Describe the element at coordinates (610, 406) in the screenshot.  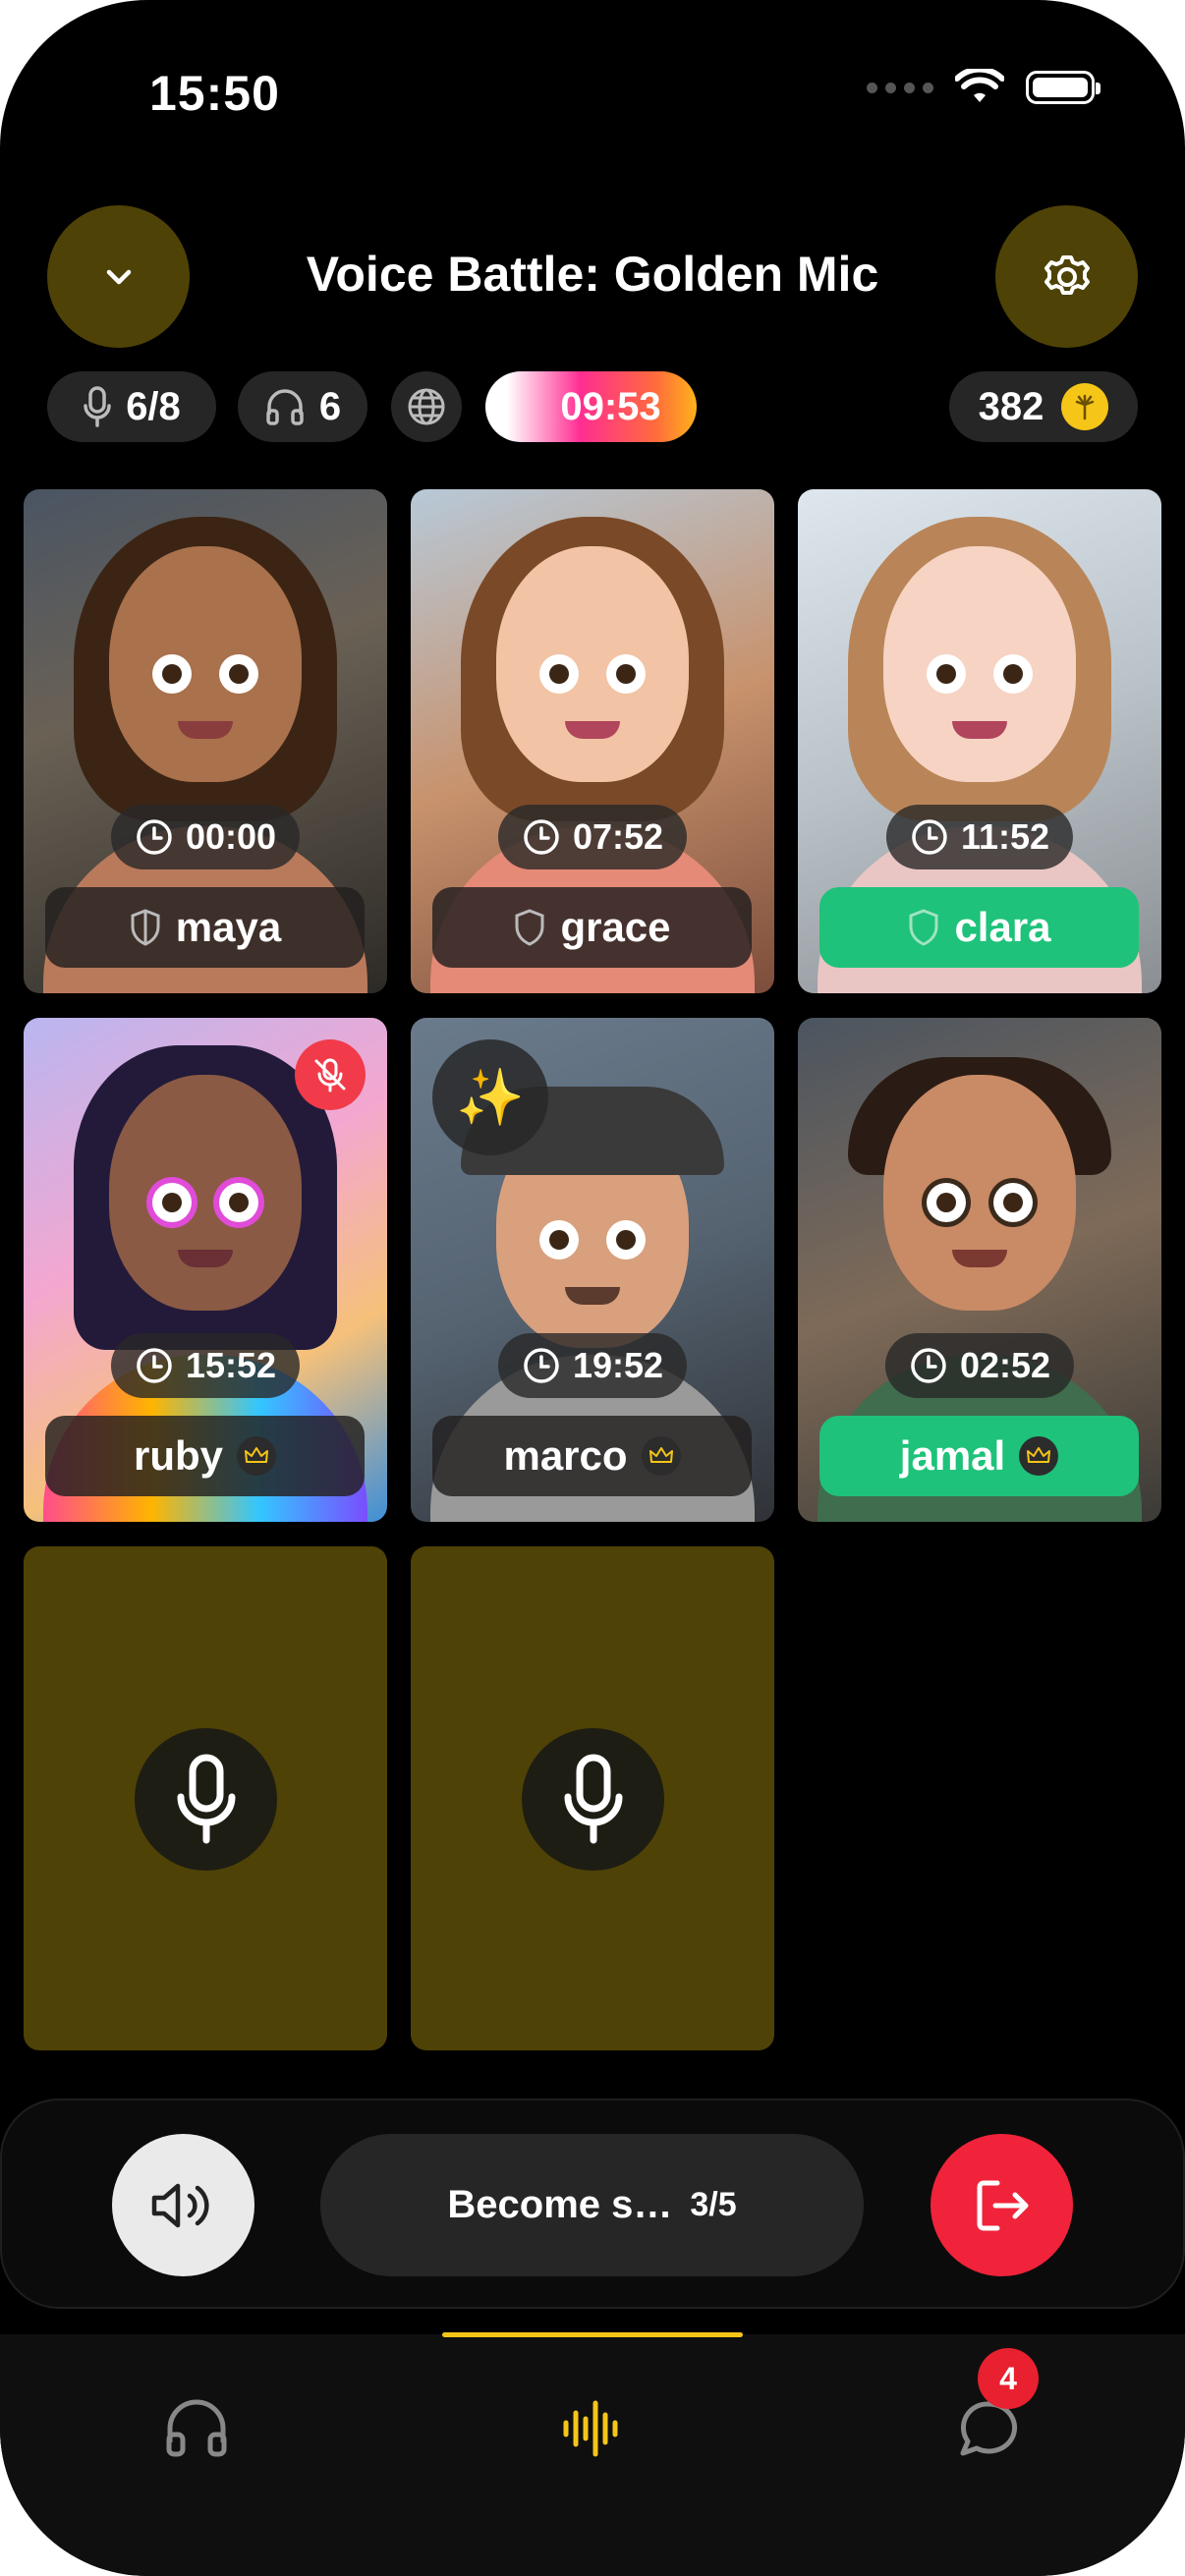
I see `battle-timer-value: 09:53` at that location.